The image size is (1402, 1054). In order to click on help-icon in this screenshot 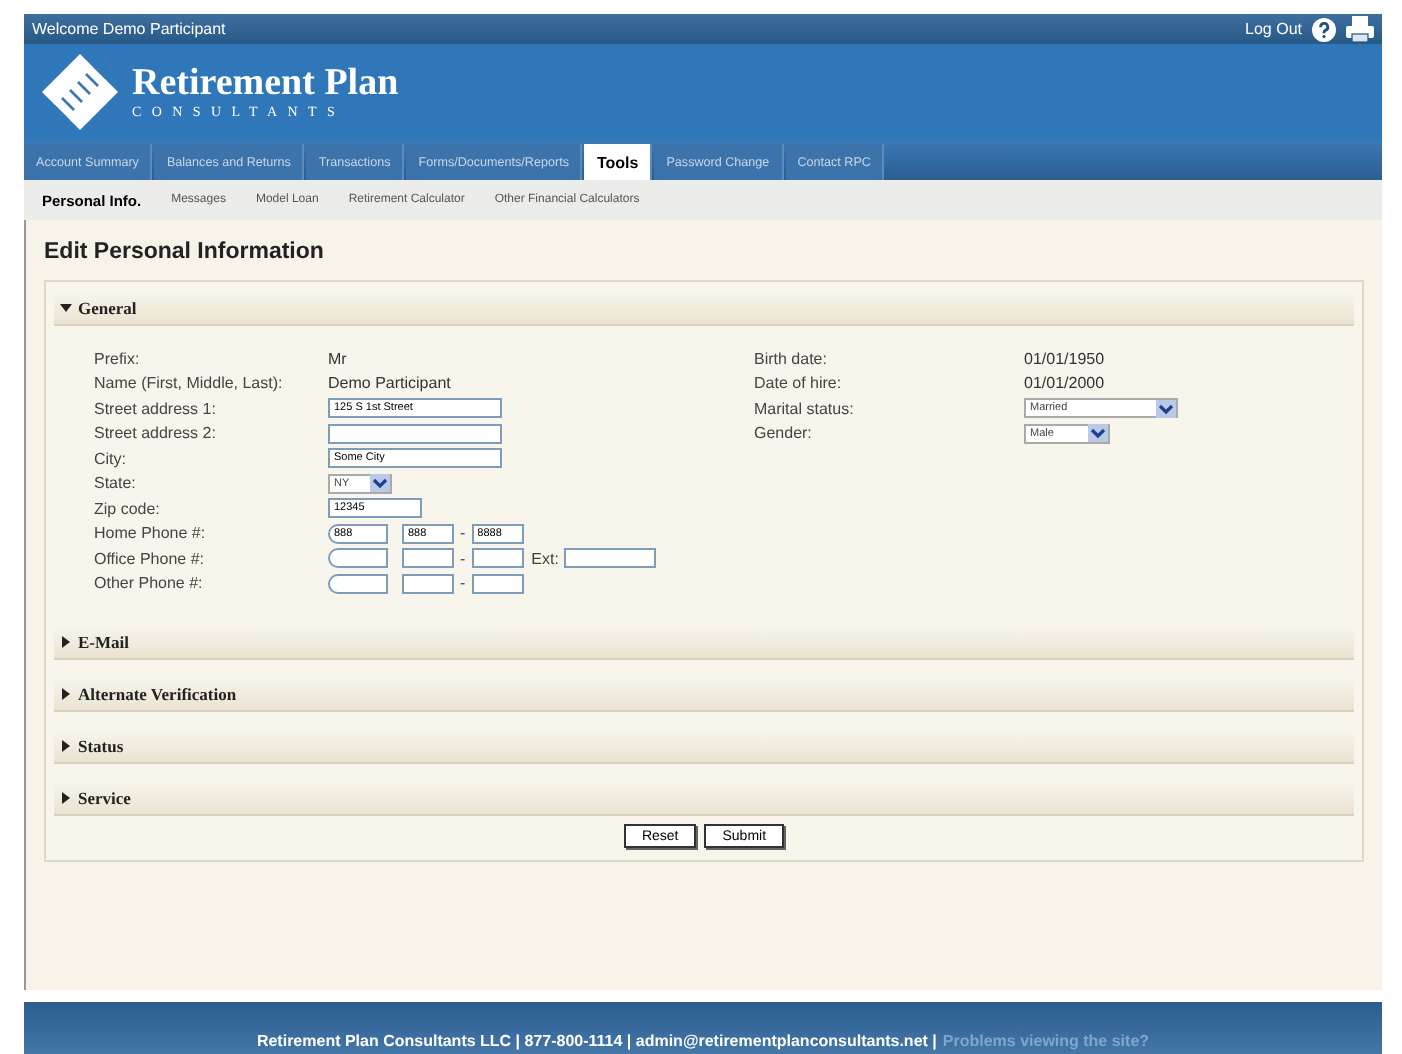, I will do `click(1324, 29)`.